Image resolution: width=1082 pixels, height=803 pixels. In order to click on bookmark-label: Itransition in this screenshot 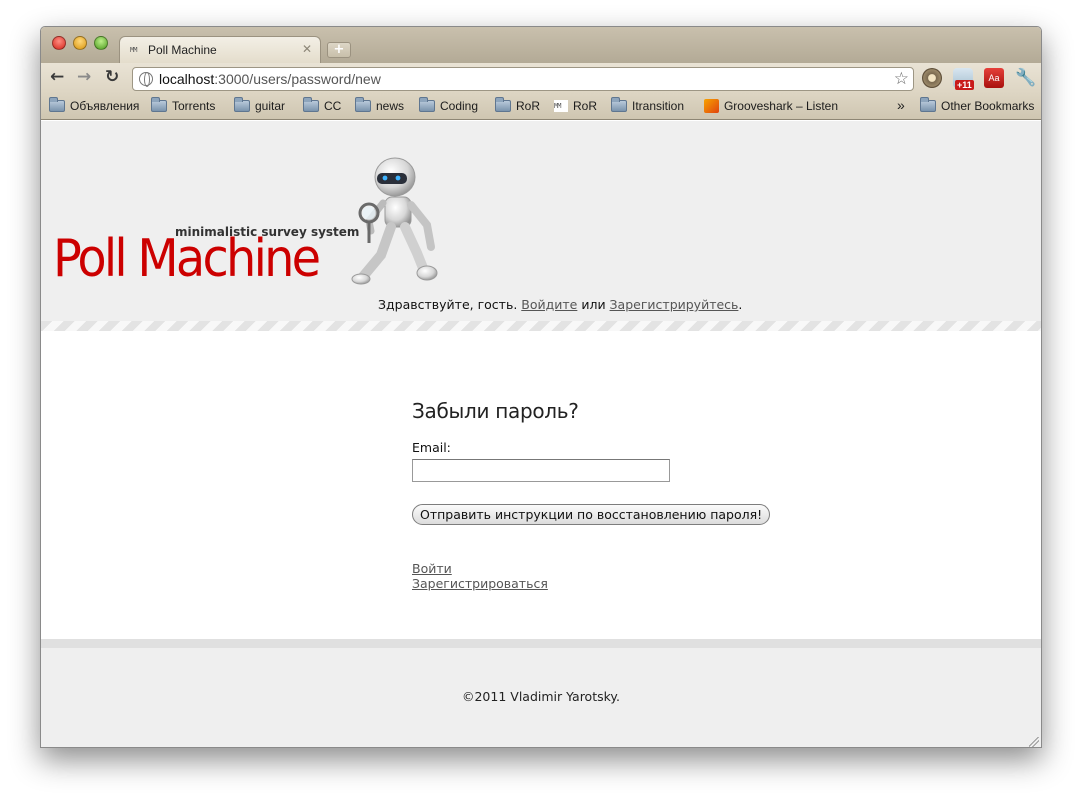, I will do `click(658, 106)`.